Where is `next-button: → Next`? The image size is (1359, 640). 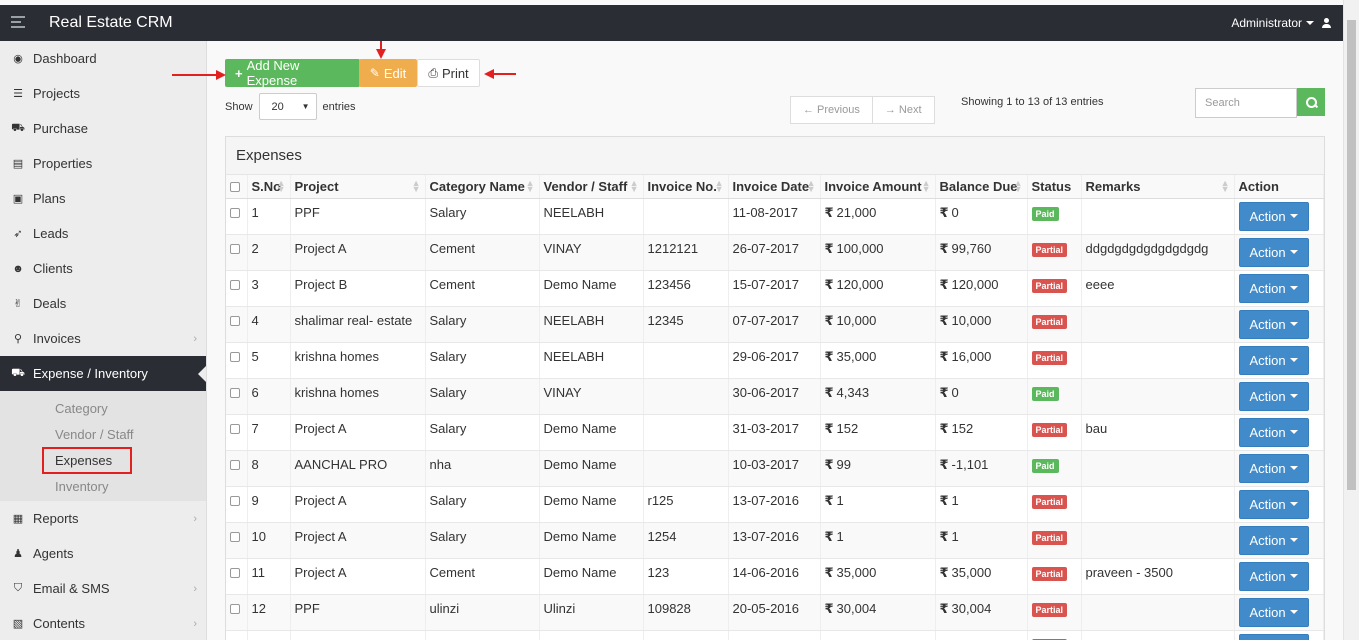
next-button: → Next is located at coordinates (903, 110).